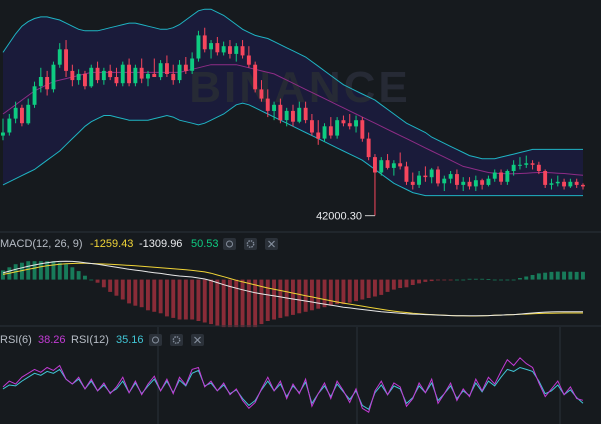  What do you see at coordinates (299, 87) in the screenshot?
I see `binance-watermark: BINANCE` at bounding box center [299, 87].